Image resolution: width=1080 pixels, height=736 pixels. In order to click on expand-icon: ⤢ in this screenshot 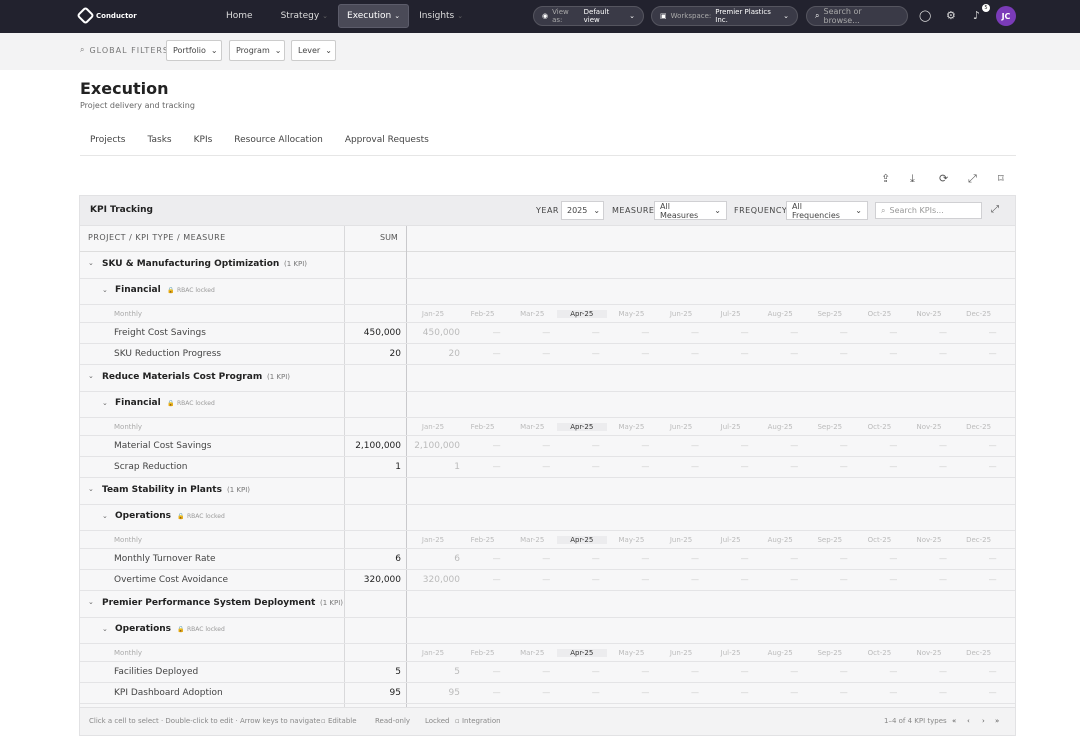, I will do `click(972, 179)`.